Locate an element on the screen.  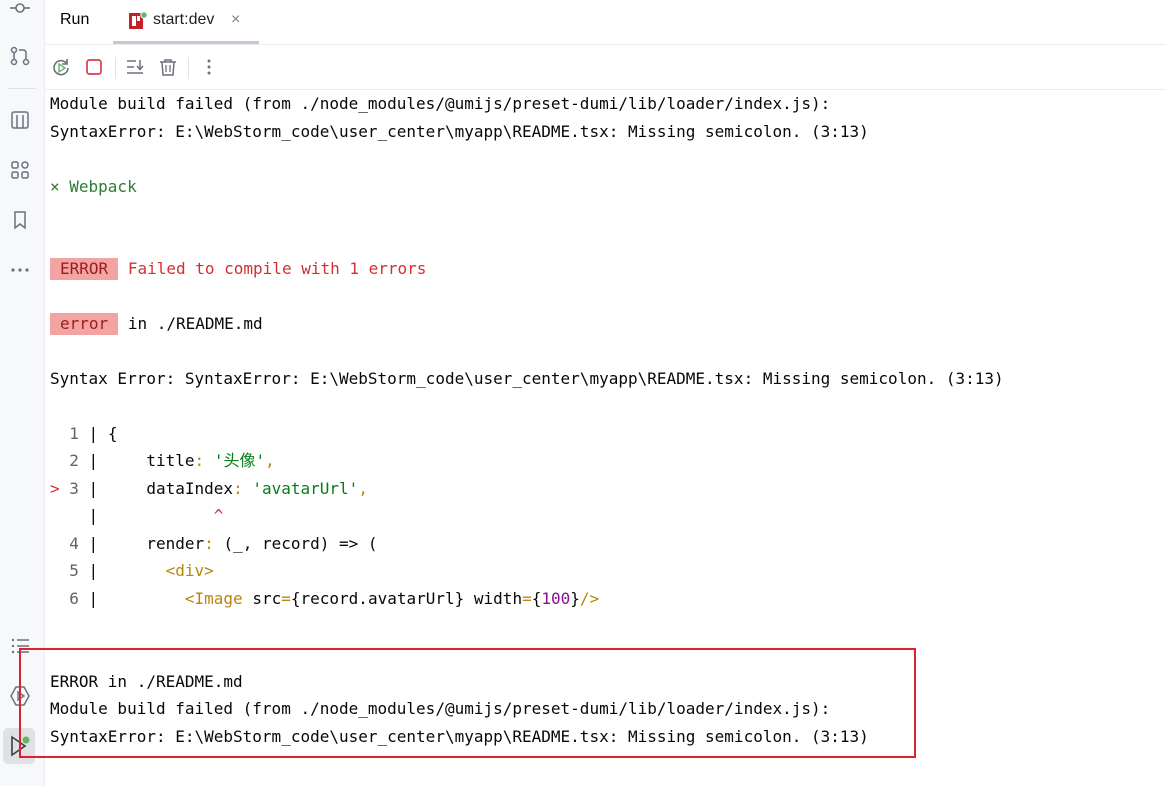
webpack-status: × Webpack is located at coordinates (93, 186).